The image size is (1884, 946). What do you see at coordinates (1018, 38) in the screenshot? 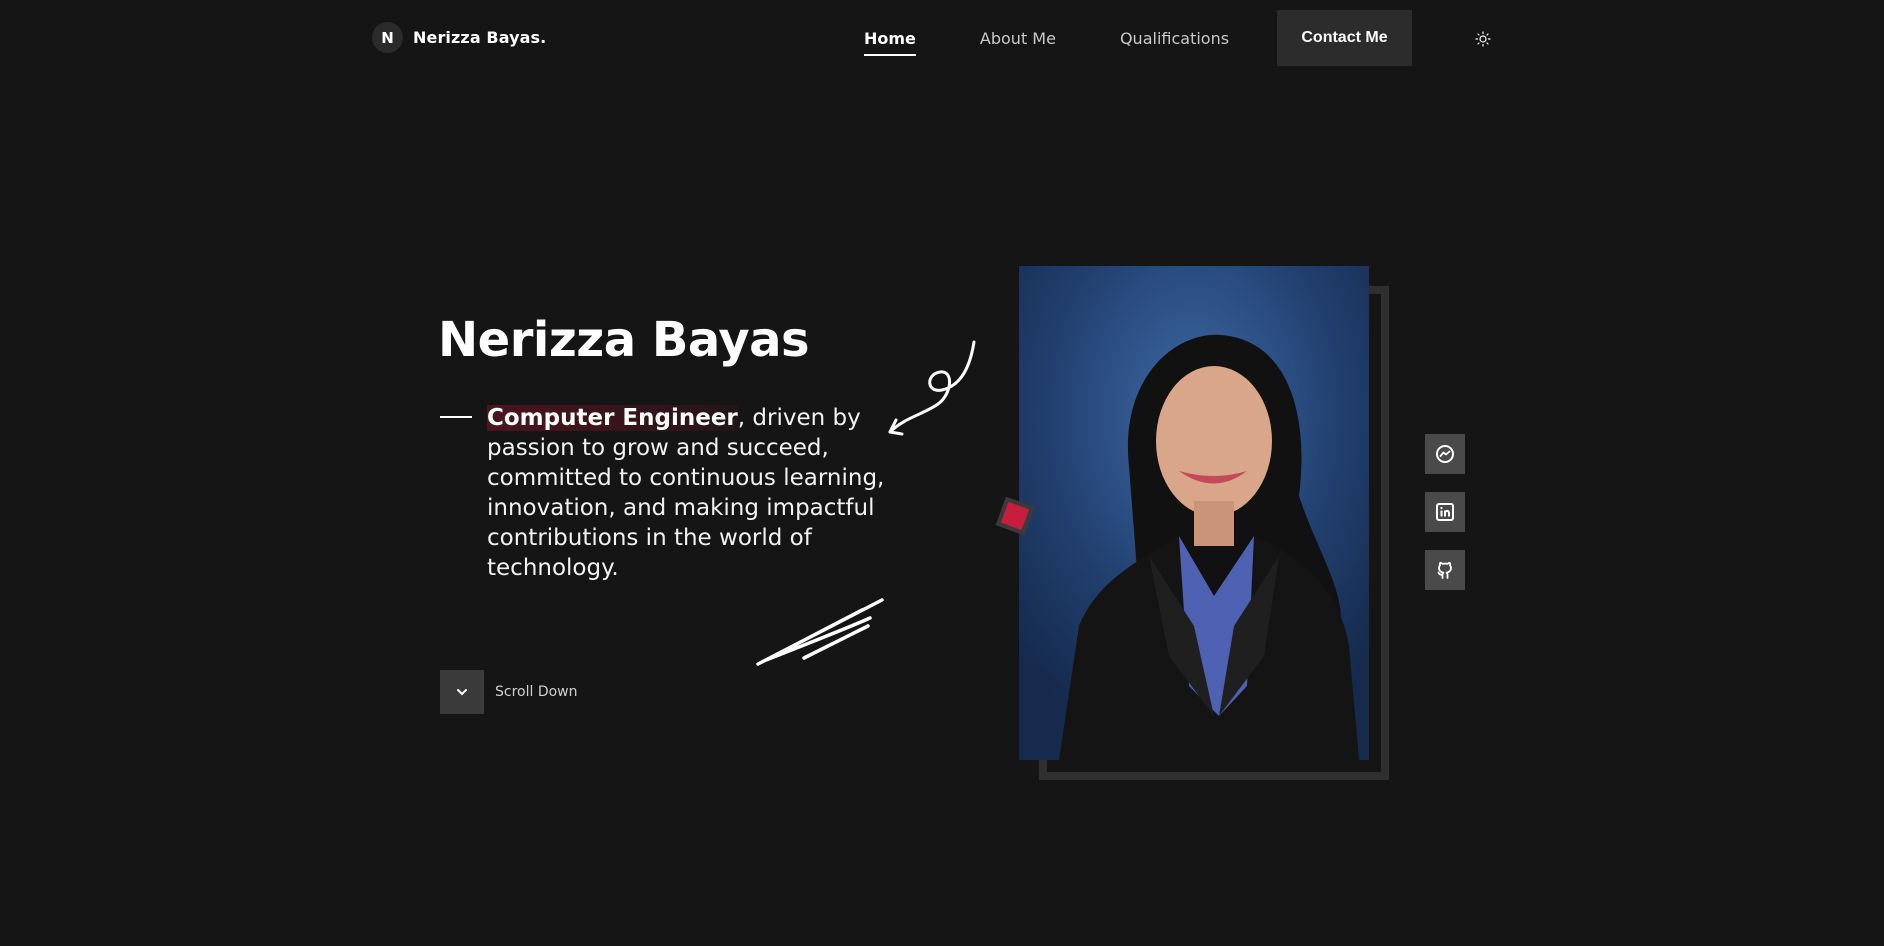
I see `nav-about-me: About Me` at bounding box center [1018, 38].